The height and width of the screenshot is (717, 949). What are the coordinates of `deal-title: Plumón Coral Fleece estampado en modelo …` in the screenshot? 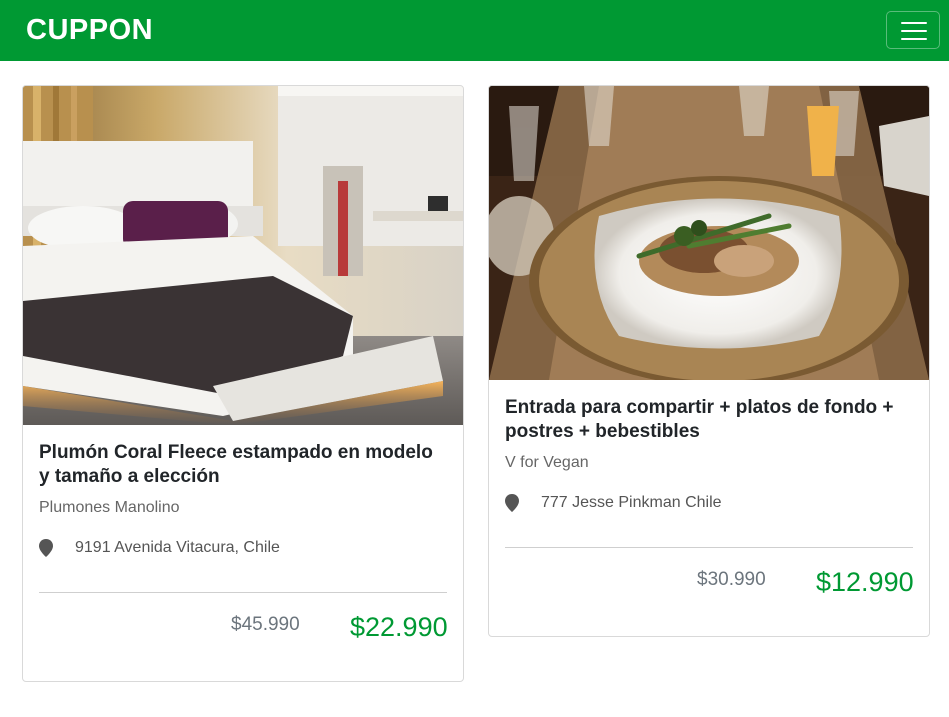 It's located at (243, 465).